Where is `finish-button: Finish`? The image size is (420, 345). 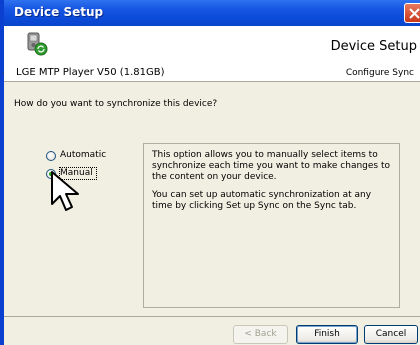
finish-button: Finish is located at coordinates (327, 334).